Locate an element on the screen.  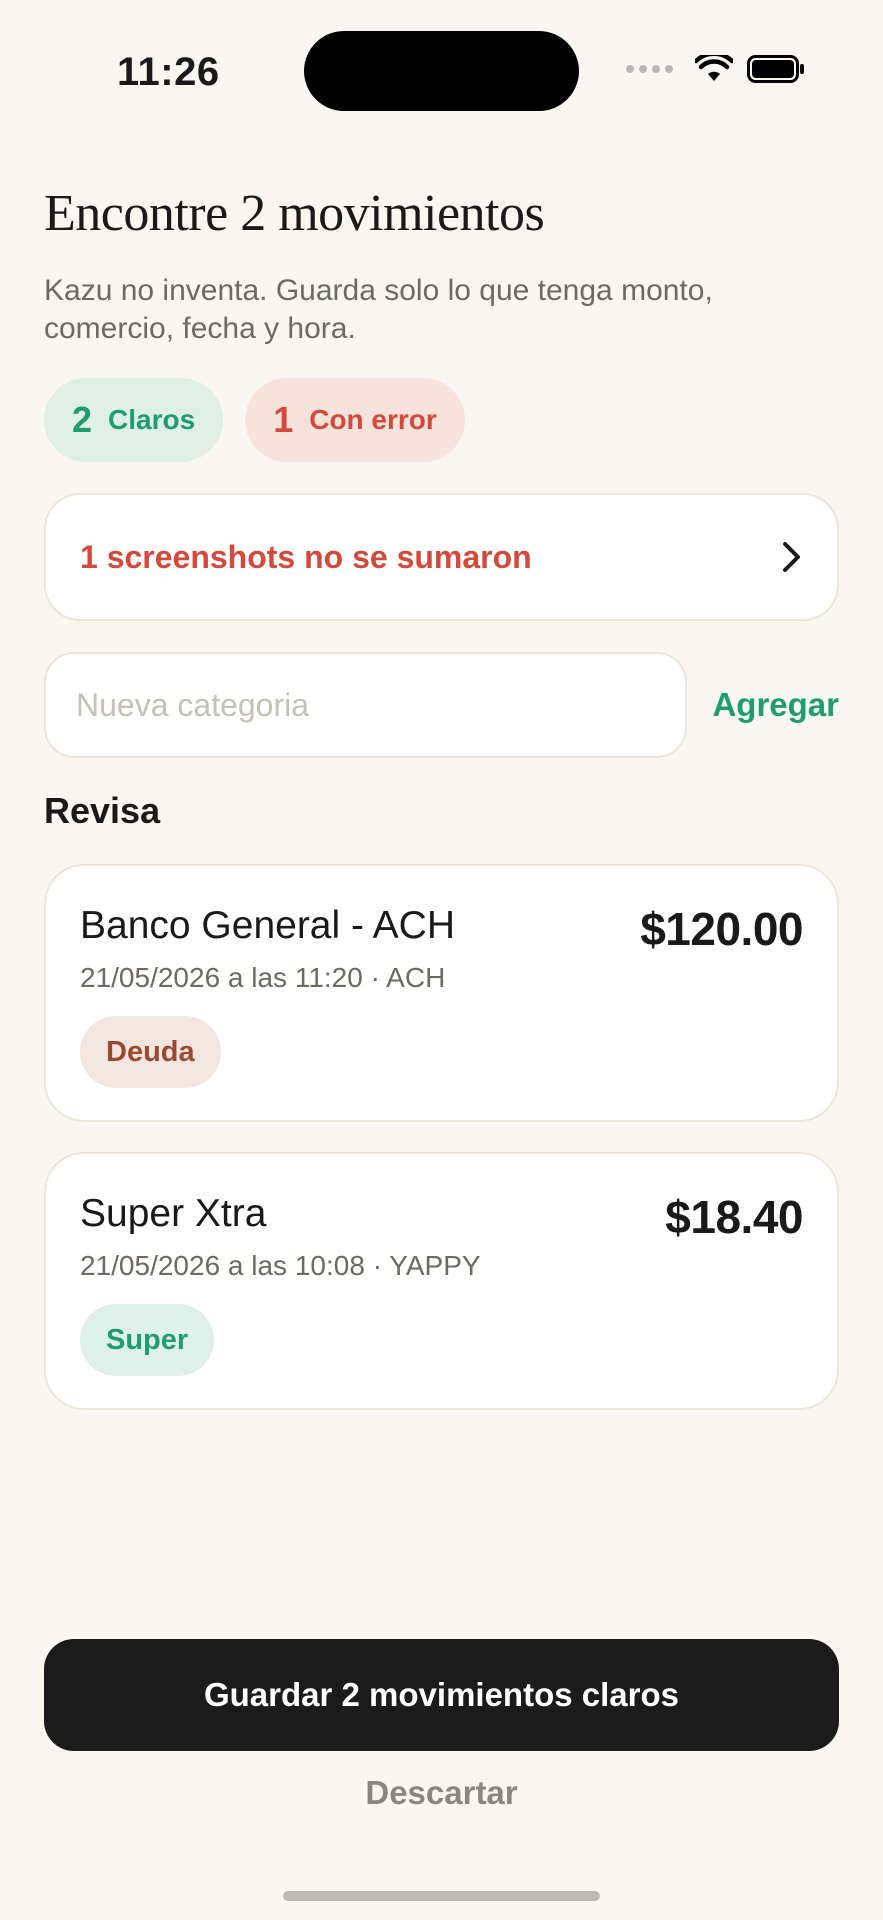
add-category-button: Agregar is located at coordinates (775, 705).